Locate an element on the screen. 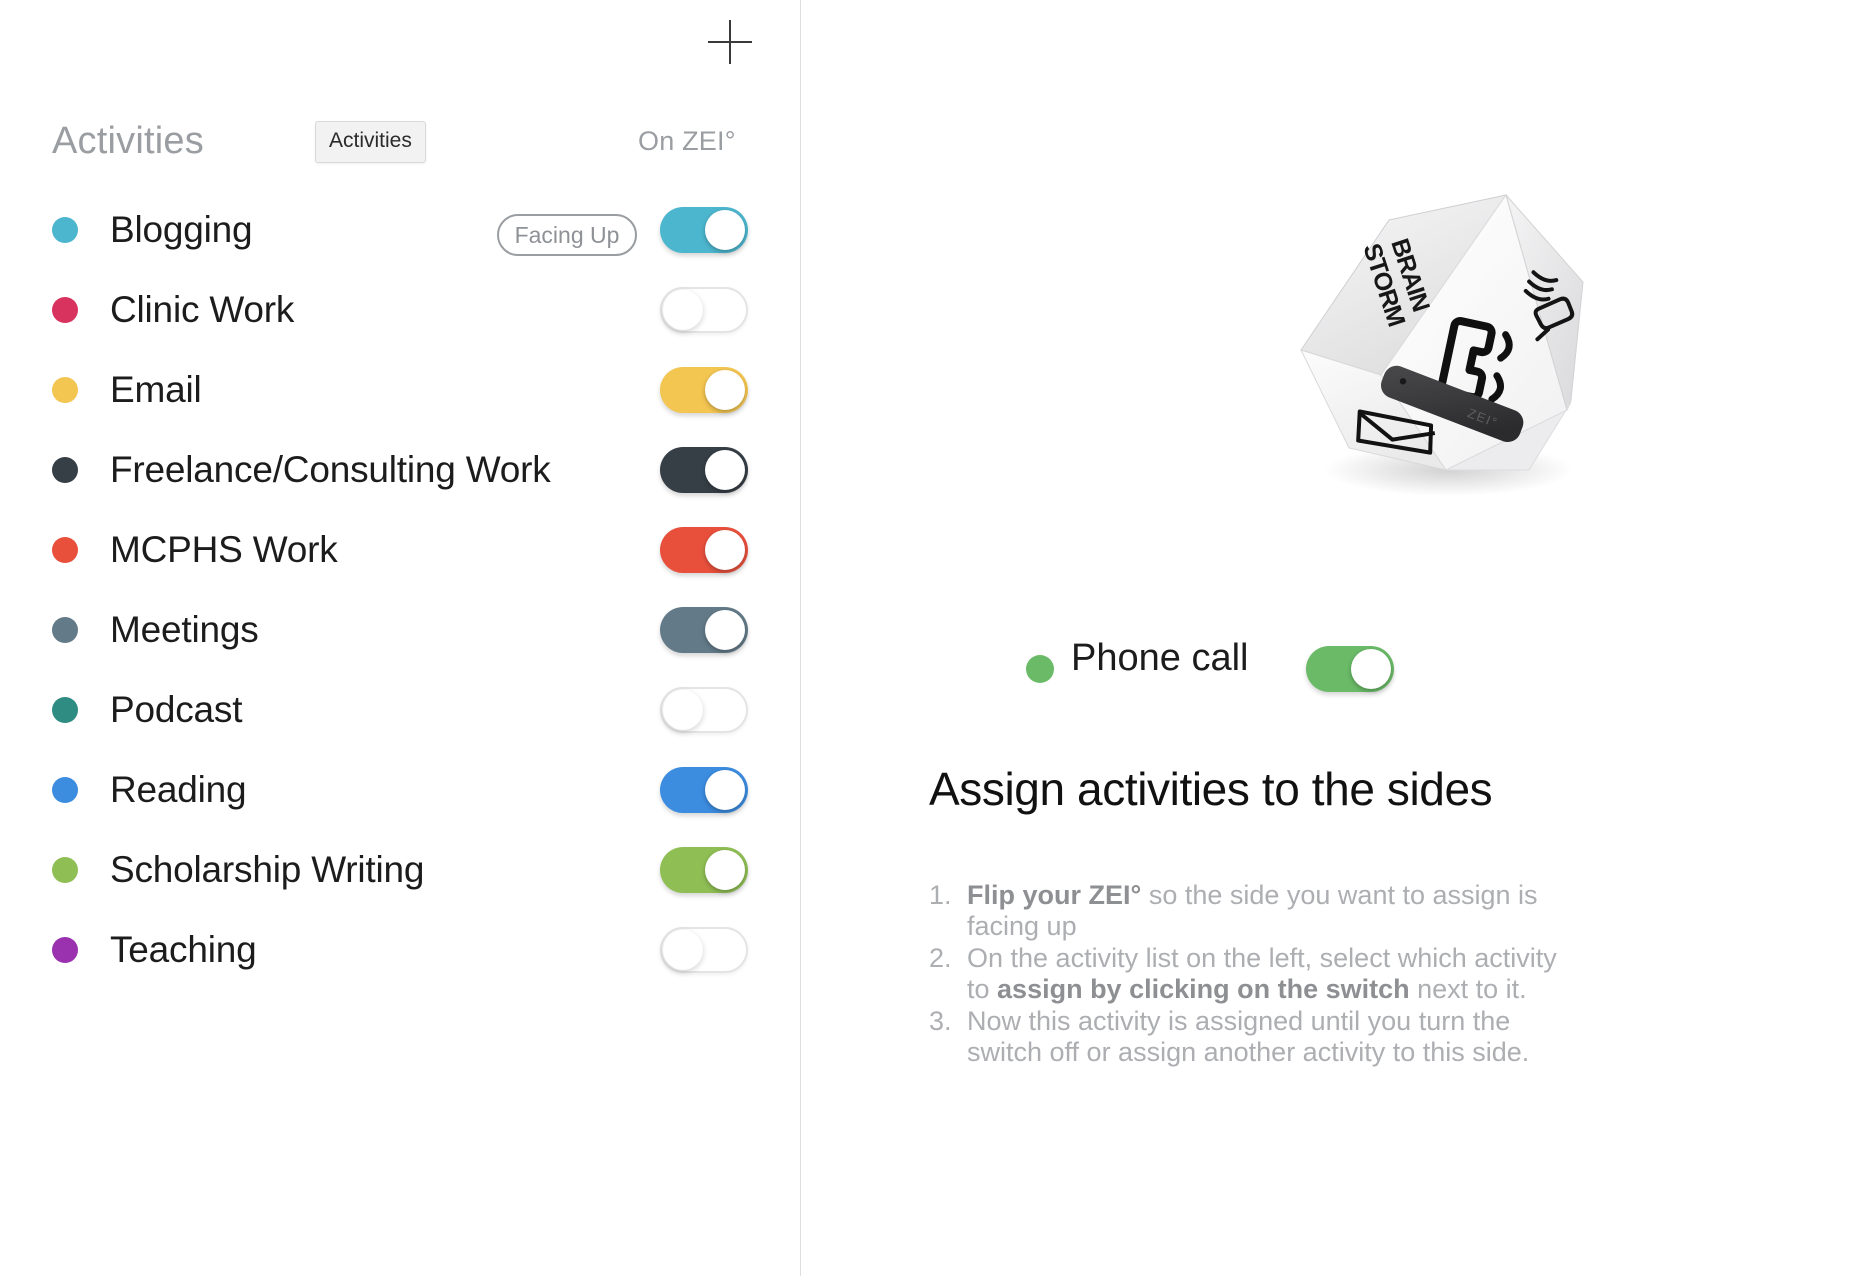 Image resolution: width=1862 pixels, height=1276 pixels. activity-row: Podcast is located at coordinates (400, 710).